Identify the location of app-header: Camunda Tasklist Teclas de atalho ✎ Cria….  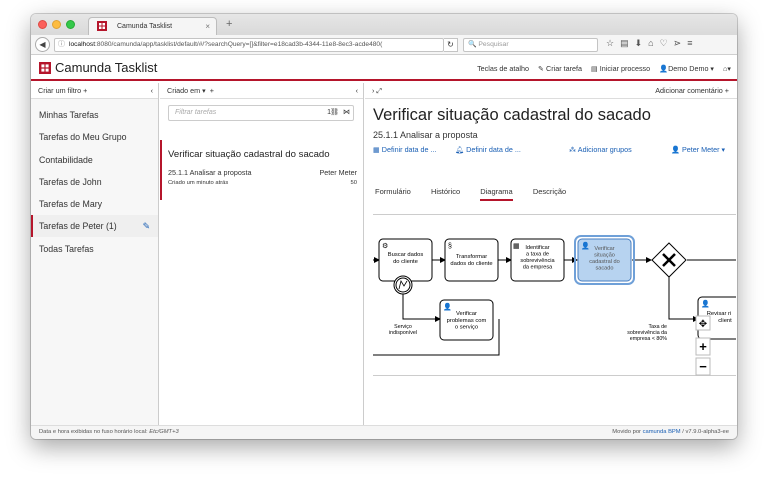
(384, 68).